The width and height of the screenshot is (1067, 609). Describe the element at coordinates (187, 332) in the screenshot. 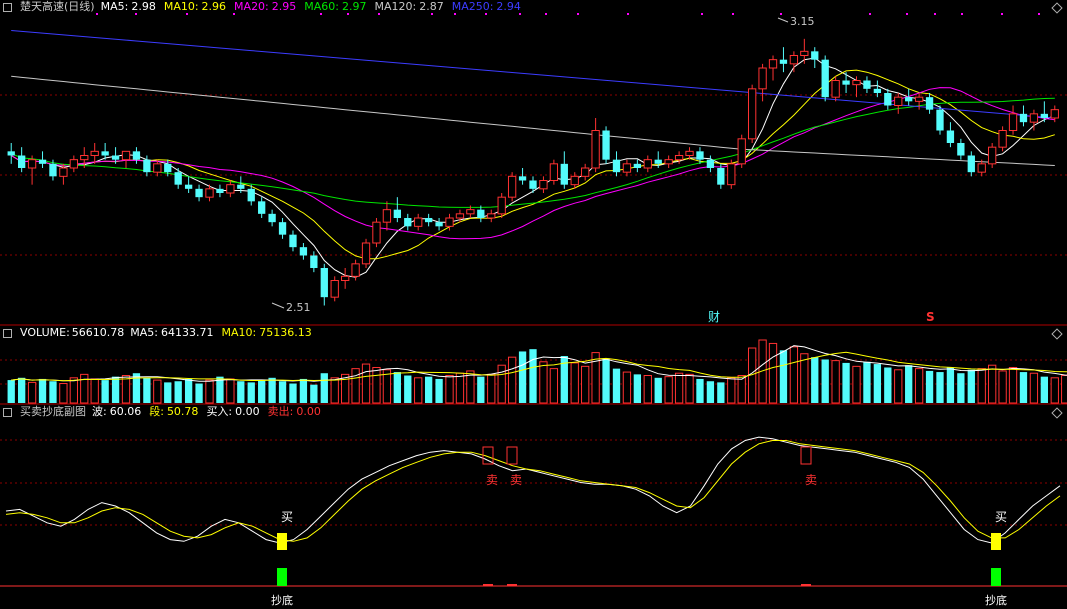

I see `volume-ma-legend-value: 64133.71` at that location.